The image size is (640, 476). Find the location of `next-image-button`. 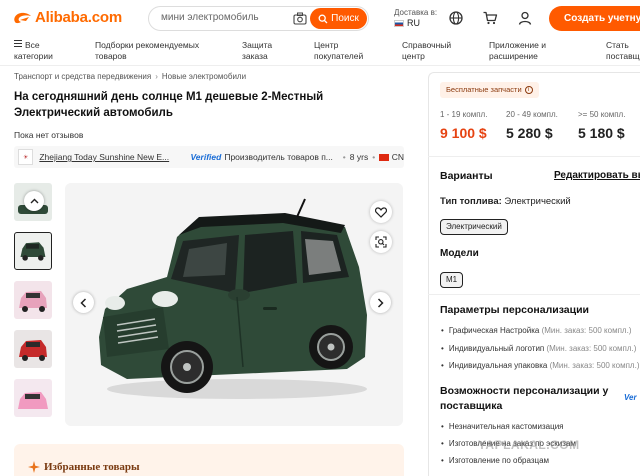

next-image-button is located at coordinates (380, 302).